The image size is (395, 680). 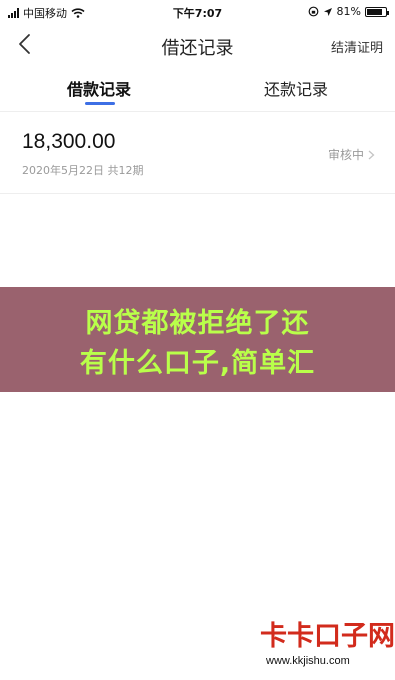 What do you see at coordinates (197, 156) in the screenshot?
I see `list-item: 18,300.00 2020年5月22日 共12期 审核中` at bounding box center [197, 156].